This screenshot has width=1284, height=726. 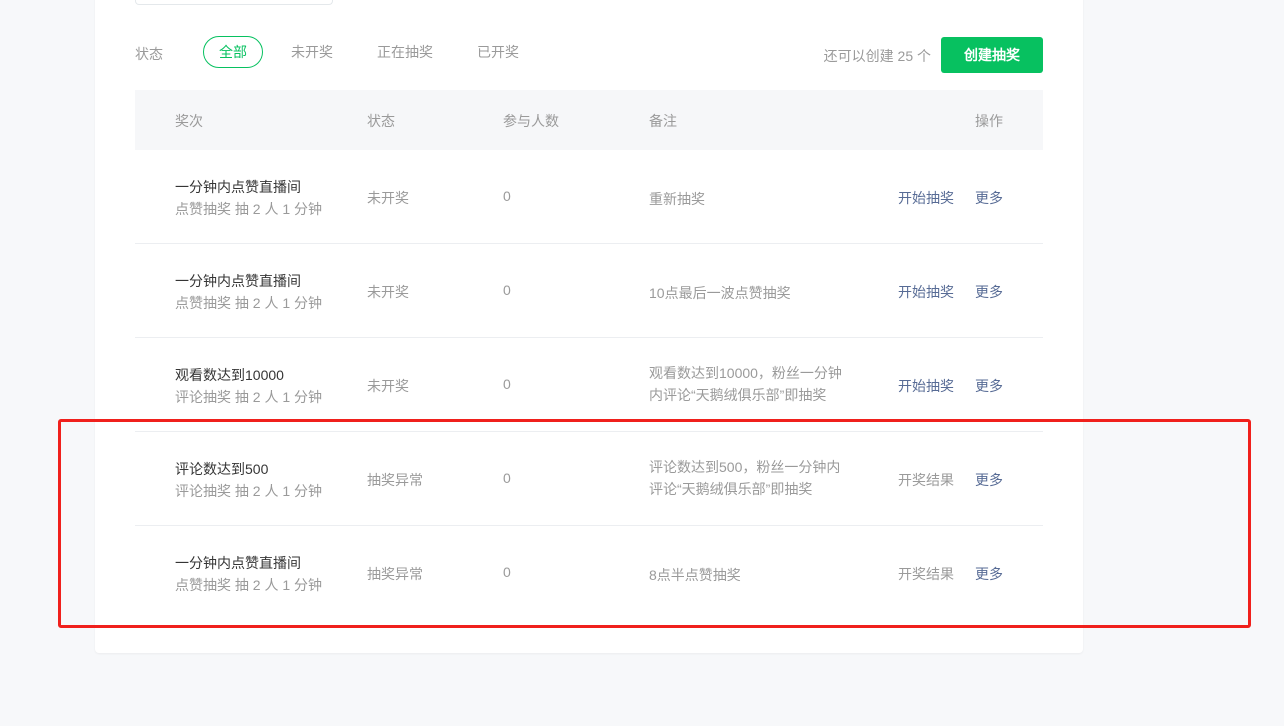 What do you see at coordinates (229, 375) in the screenshot?
I see `row-title: 观看数达到10000` at bounding box center [229, 375].